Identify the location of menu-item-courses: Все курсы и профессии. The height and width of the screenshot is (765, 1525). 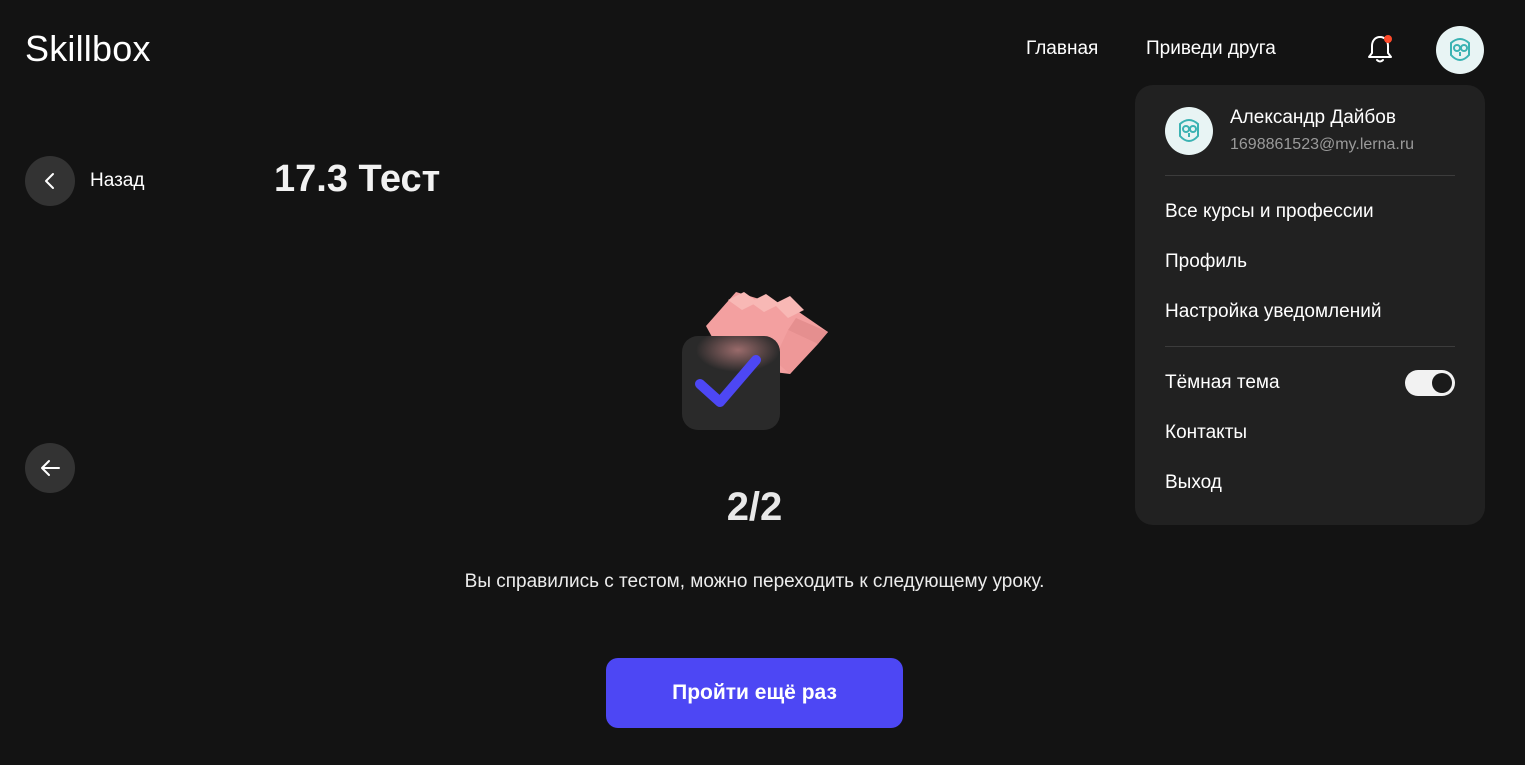
(1269, 212).